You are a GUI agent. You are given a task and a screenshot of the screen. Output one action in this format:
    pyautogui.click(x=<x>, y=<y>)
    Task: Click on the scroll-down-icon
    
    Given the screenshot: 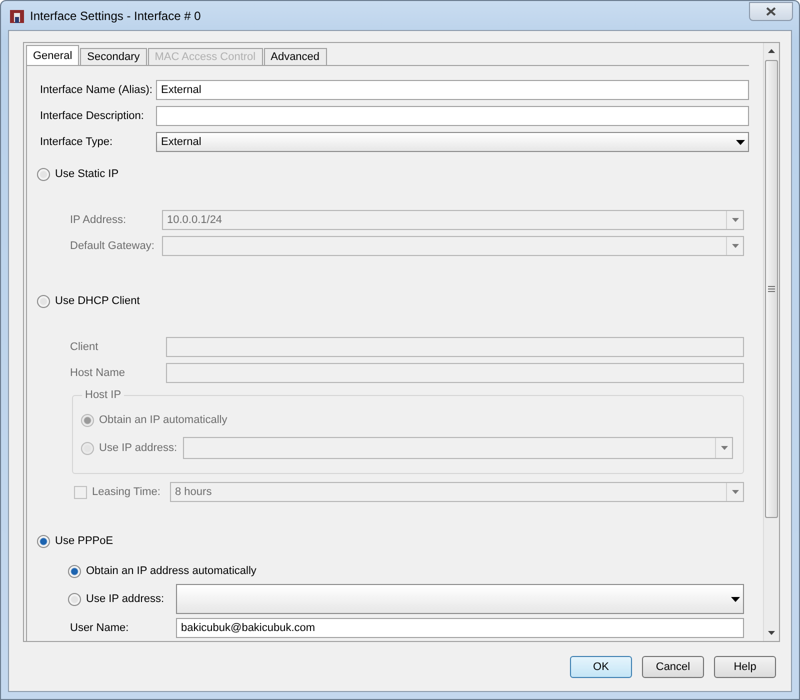 What is the action you would take?
    pyautogui.click(x=771, y=633)
    